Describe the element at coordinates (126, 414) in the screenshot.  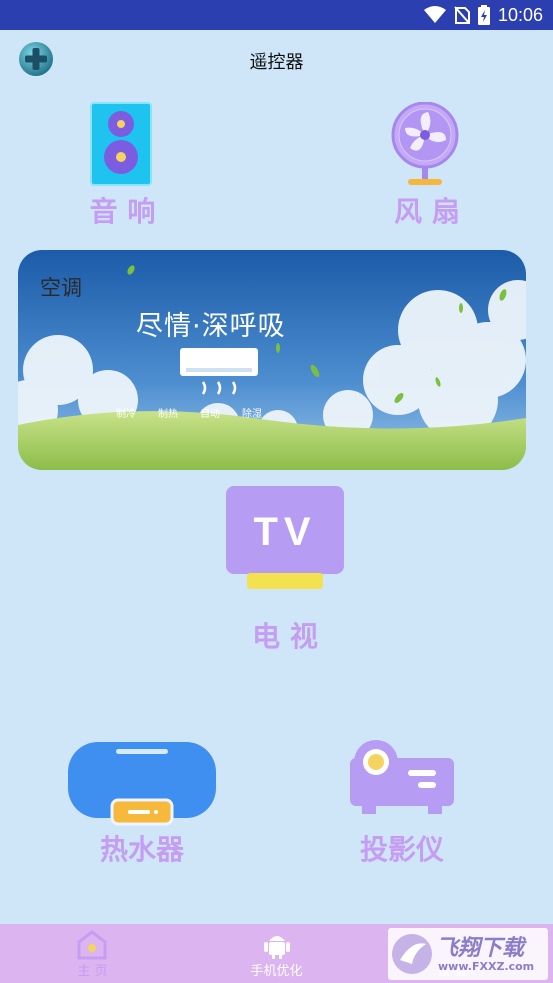
I see `ac-mode-cool: 制冷` at that location.